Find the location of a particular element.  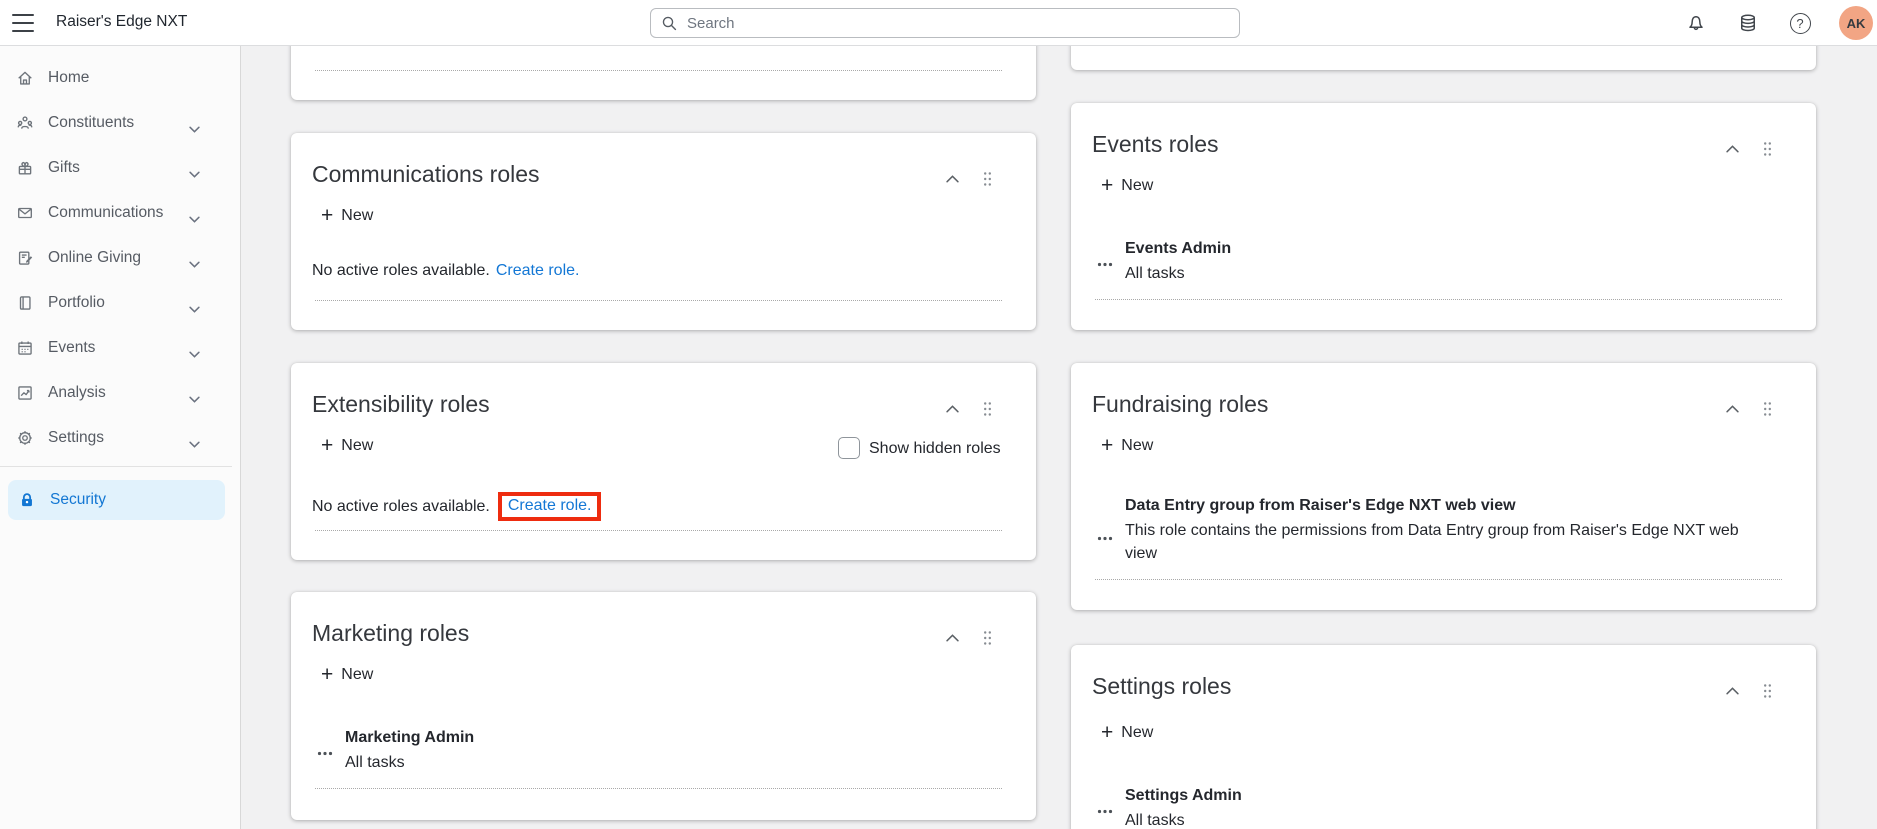

database-icon is located at coordinates (1748, 23).